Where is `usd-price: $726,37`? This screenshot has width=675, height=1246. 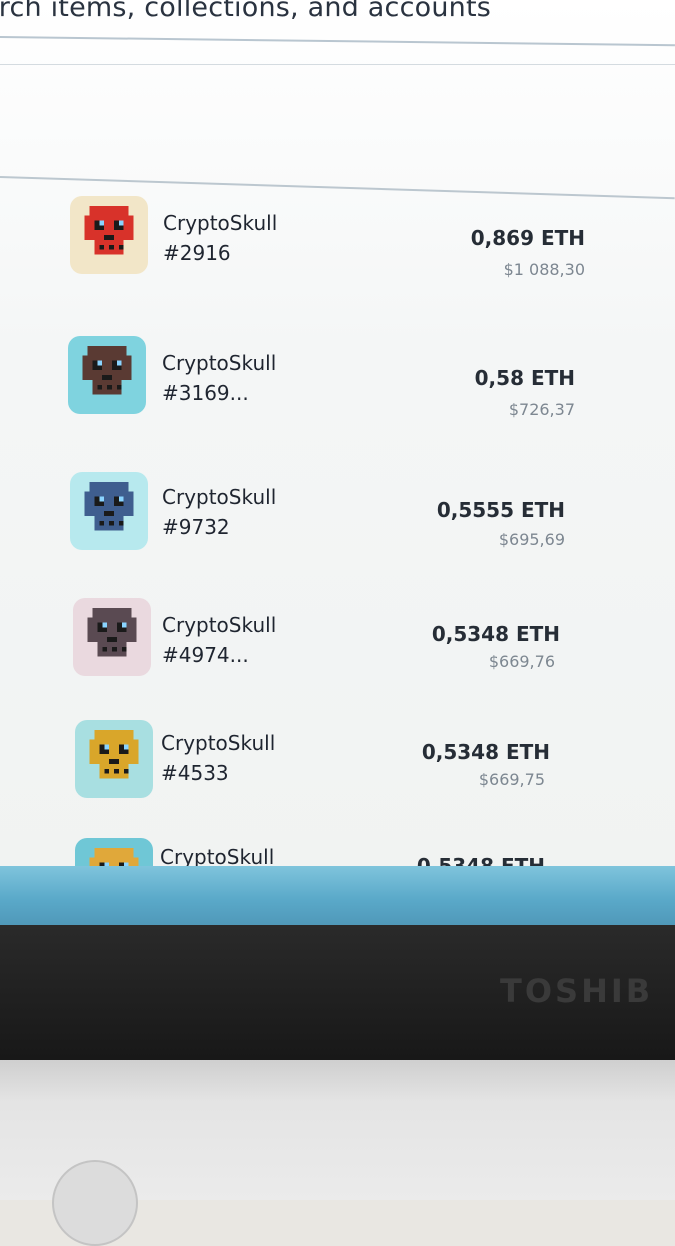 usd-price: $726,37 is located at coordinates (541, 409).